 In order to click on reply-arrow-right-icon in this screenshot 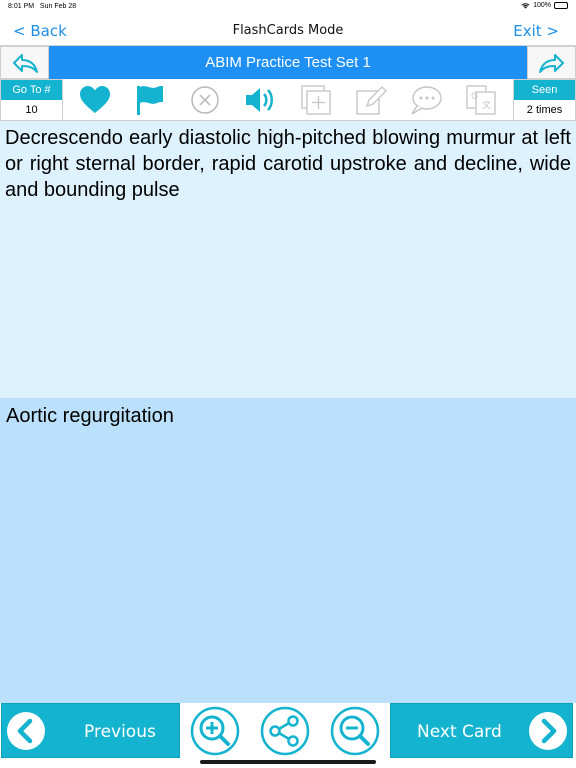, I will do `click(551, 63)`.